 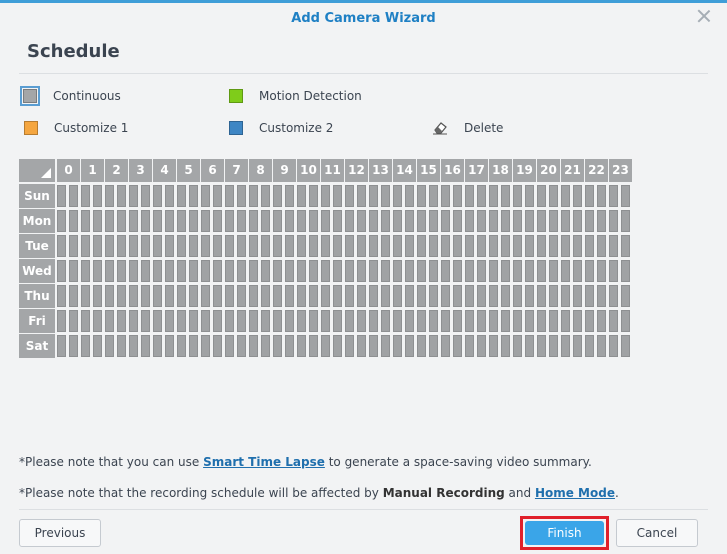 I want to click on hour-header-5: 5, so click(x=188, y=170).